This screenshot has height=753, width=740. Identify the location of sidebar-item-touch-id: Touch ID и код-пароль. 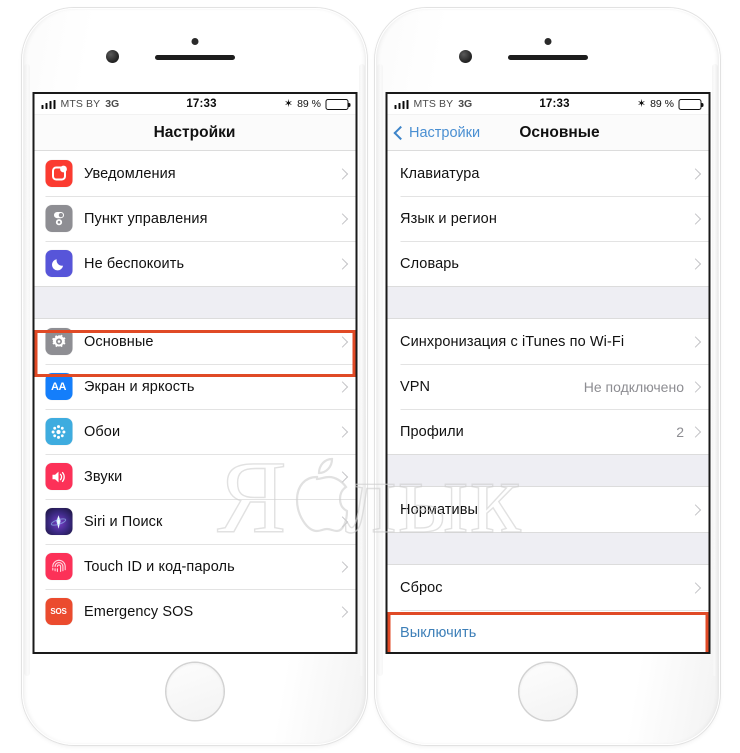
(194, 566).